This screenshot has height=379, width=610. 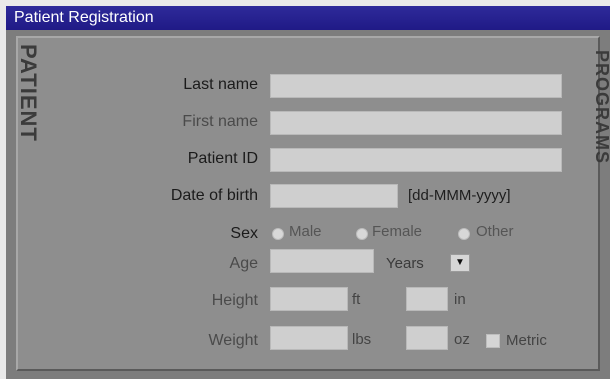 I want to click on height-in-field, so click(x=427, y=299).